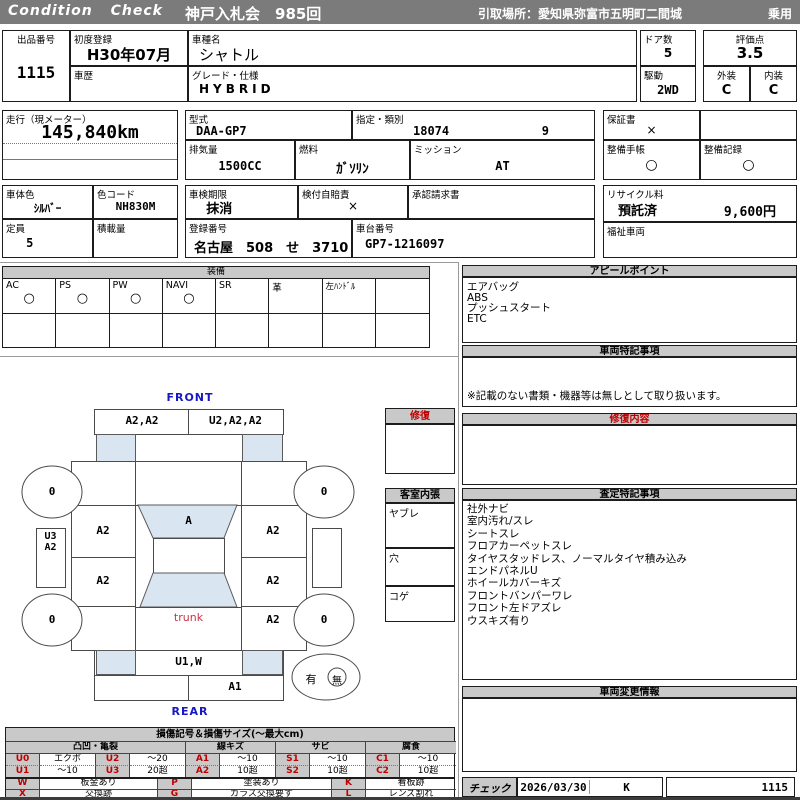 The image size is (800, 800). I want to click on warranty-value: ×, so click(651, 130).